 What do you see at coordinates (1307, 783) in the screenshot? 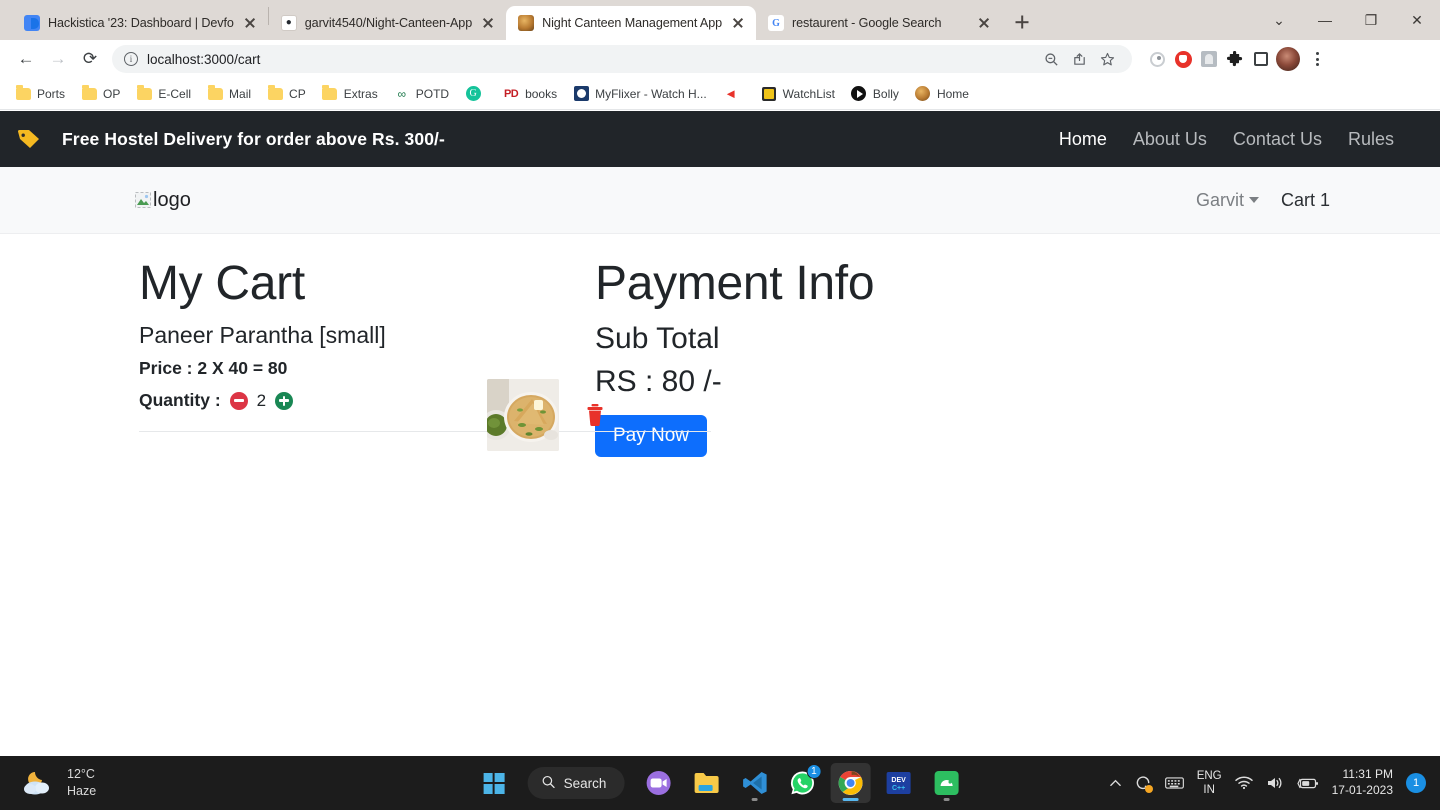
I see `battery-icon` at bounding box center [1307, 783].